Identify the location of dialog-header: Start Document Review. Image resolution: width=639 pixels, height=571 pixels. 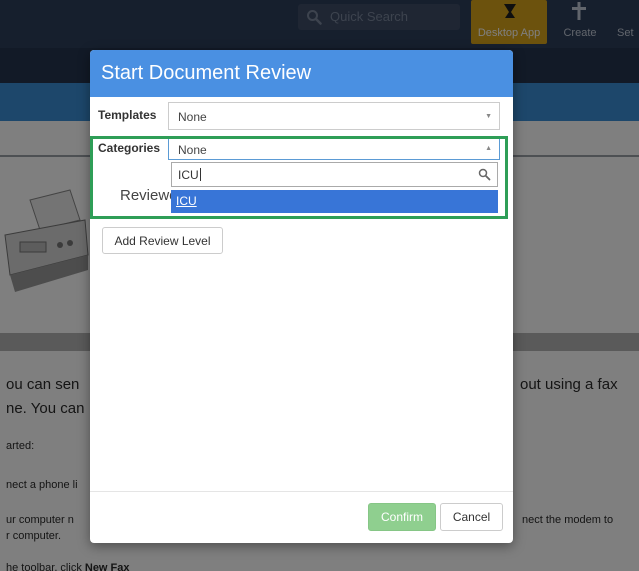
(301, 73).